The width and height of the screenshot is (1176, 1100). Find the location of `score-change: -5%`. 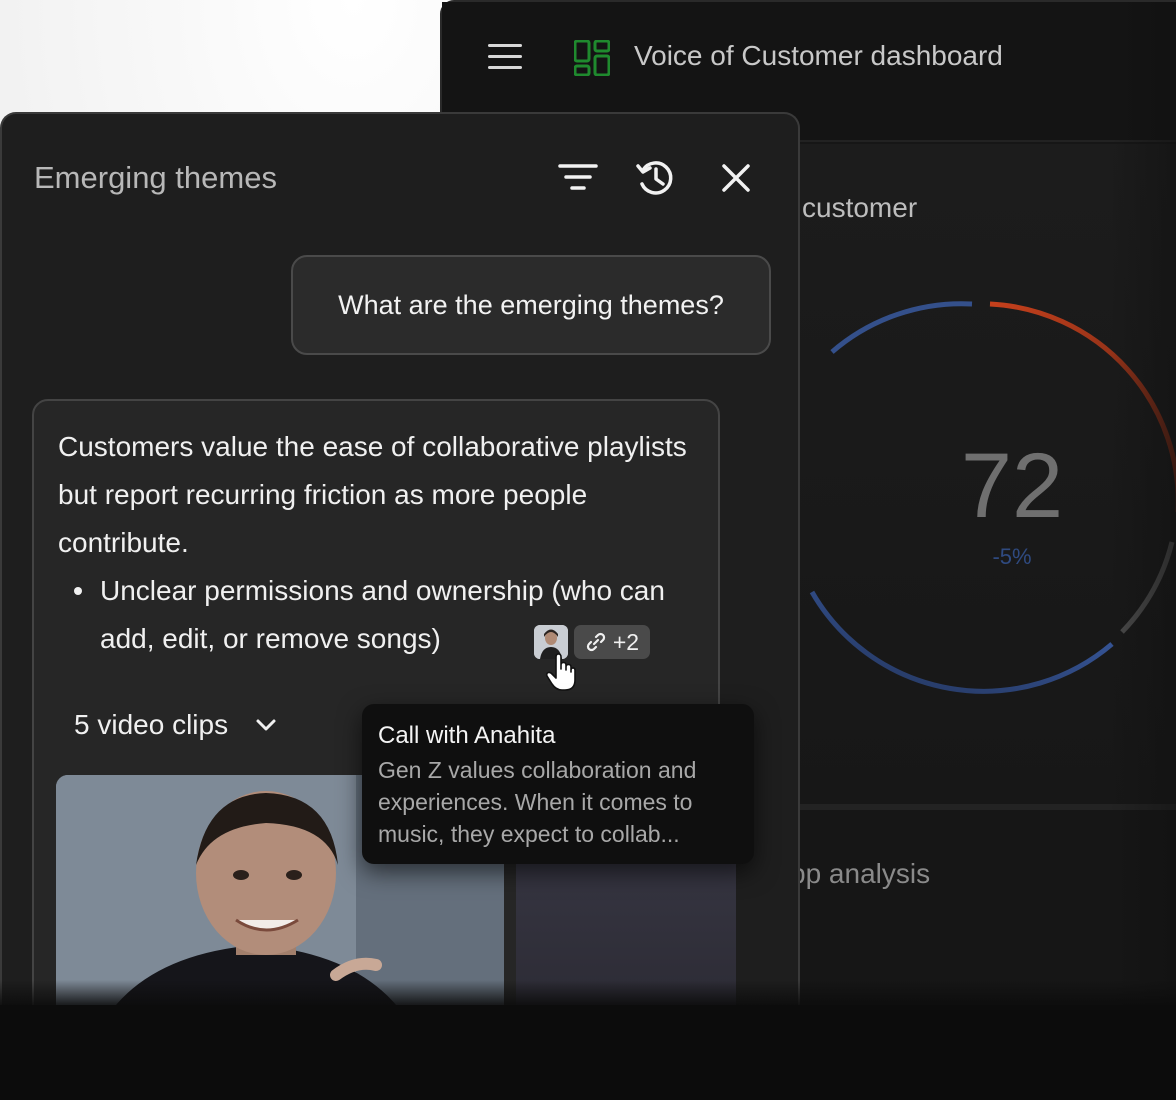

score-change: -5% is located at coordinates (1011, 556).